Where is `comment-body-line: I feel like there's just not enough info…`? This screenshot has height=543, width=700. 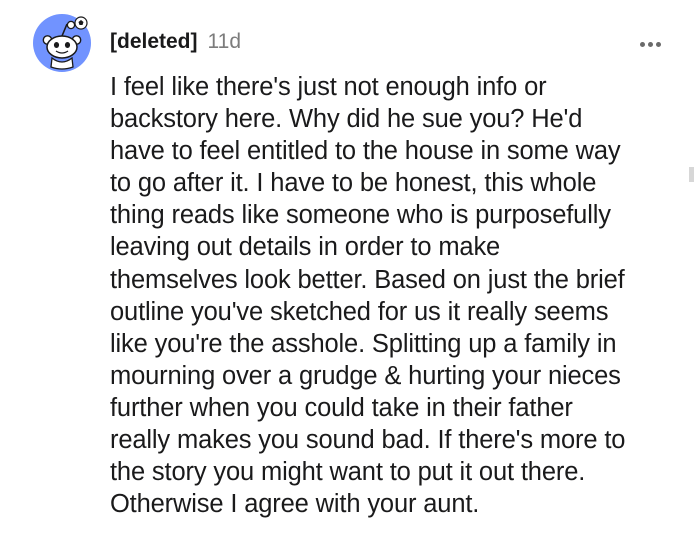
comment-body-line: I feel like there's just not enough info… is located at coordinates (328, 87).